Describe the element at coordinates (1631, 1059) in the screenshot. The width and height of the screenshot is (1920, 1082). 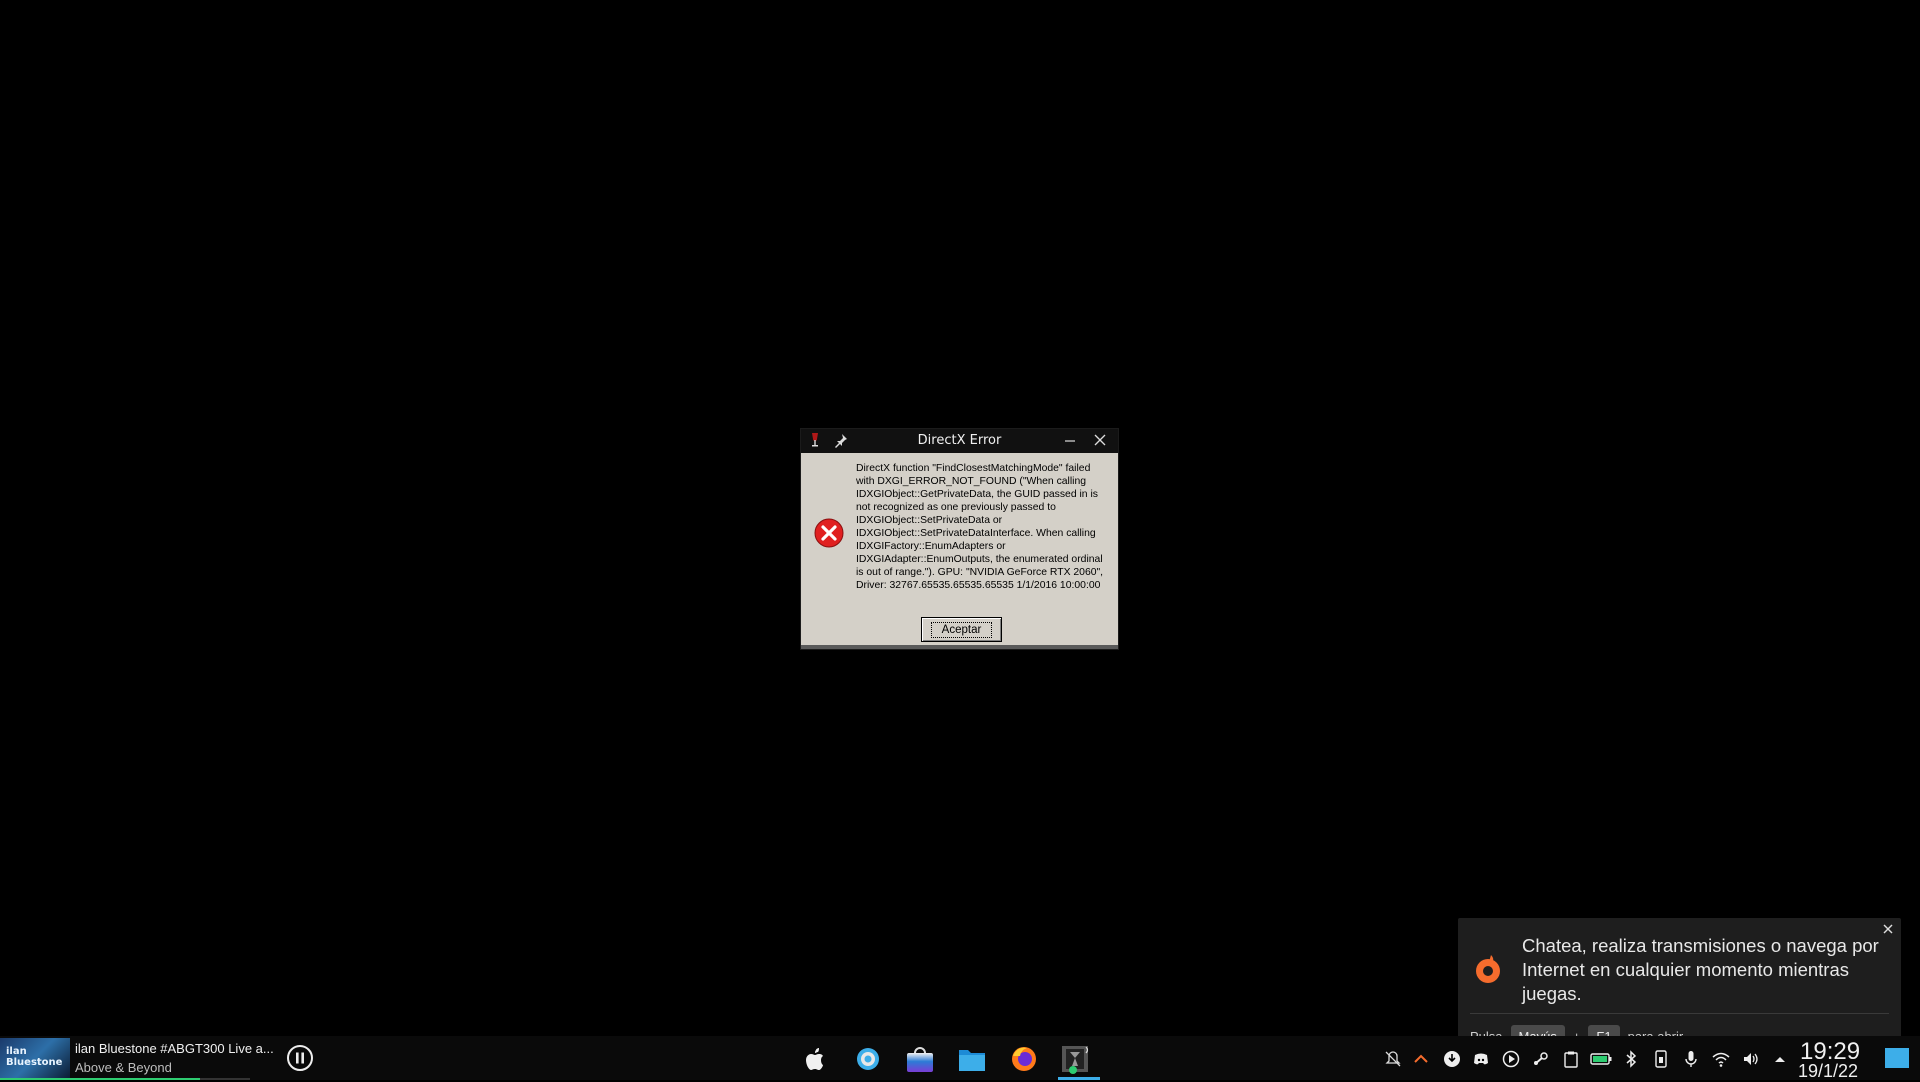
I see `bluetooth-icon` at that location.